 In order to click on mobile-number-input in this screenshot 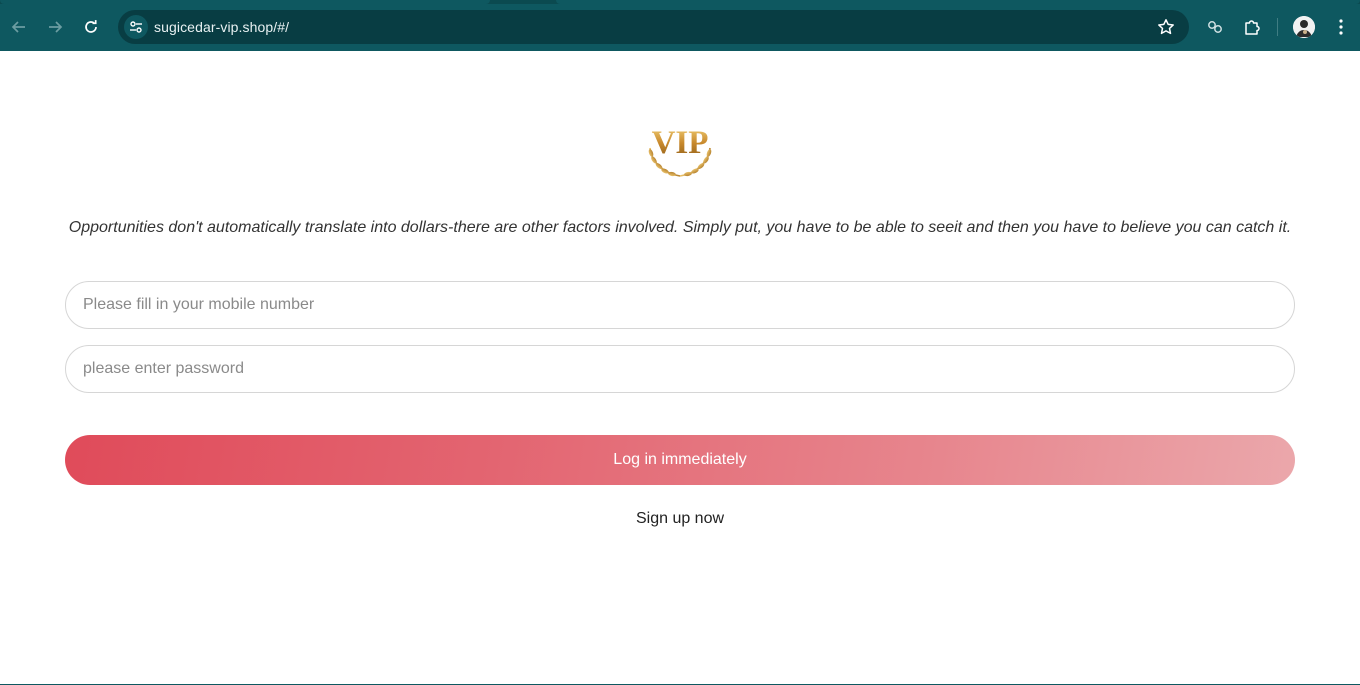, I will do `click(680, 305)`.